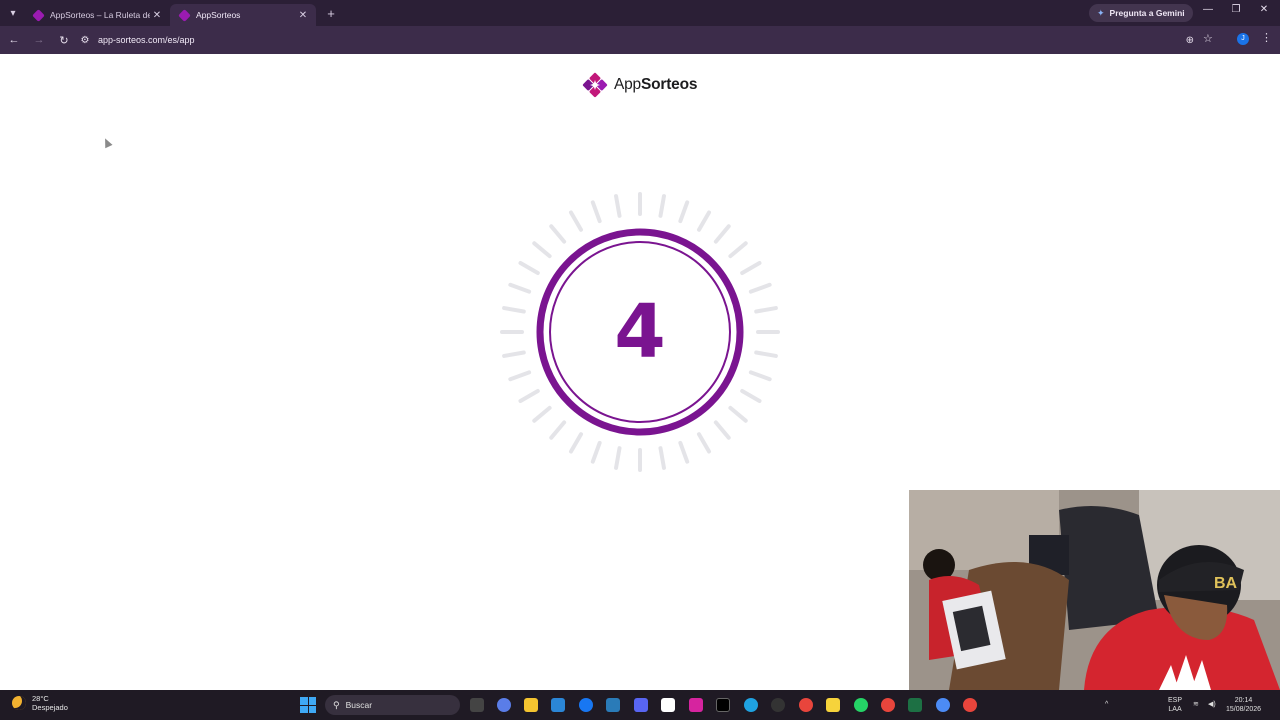 Image resolution: width=1280 pixels, height=720 pixels. What do you see at coordinates (696, 705) in the screenshot?
I see `instagram-icon` at bounding box center [696, 705].